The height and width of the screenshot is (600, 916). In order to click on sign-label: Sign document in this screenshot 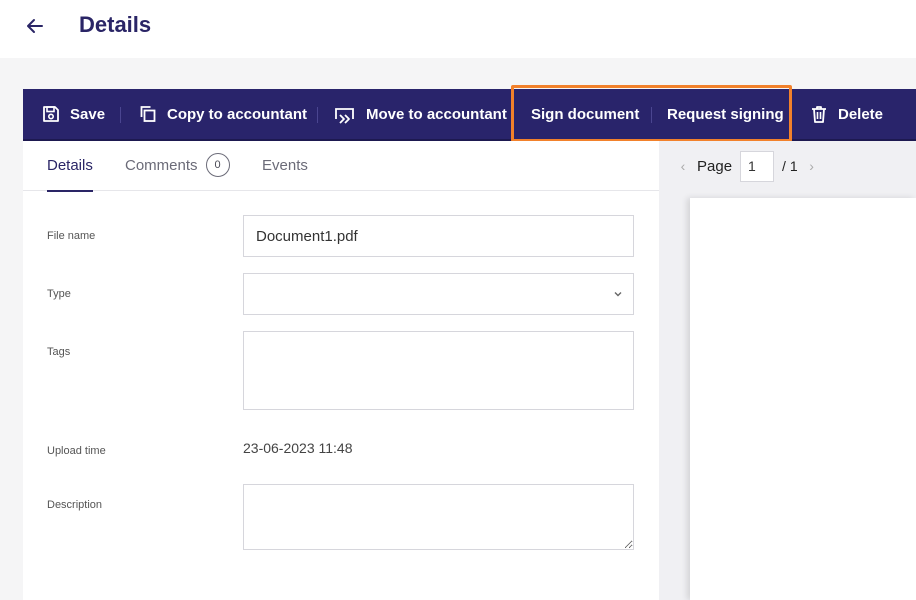, I will do `click(585, 114)`.